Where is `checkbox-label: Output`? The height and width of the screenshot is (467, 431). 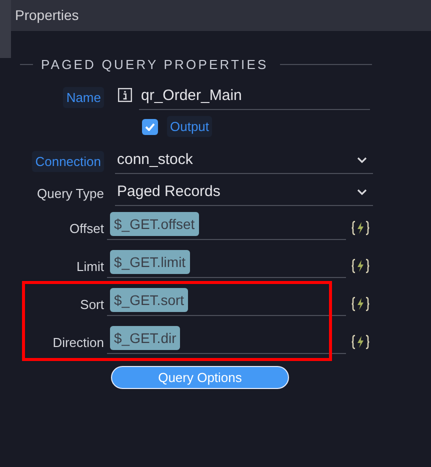
checkbox-label: Output is located at coordinates (189, 126).